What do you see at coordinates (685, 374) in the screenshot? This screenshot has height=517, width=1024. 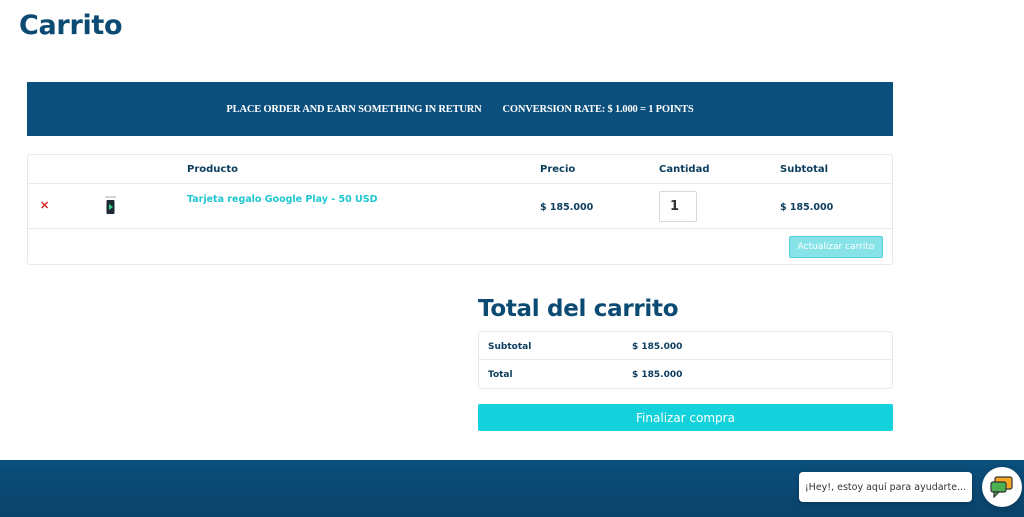 I see `totals-total-row: Total $ 185.000` at bounding box center [685, 374].